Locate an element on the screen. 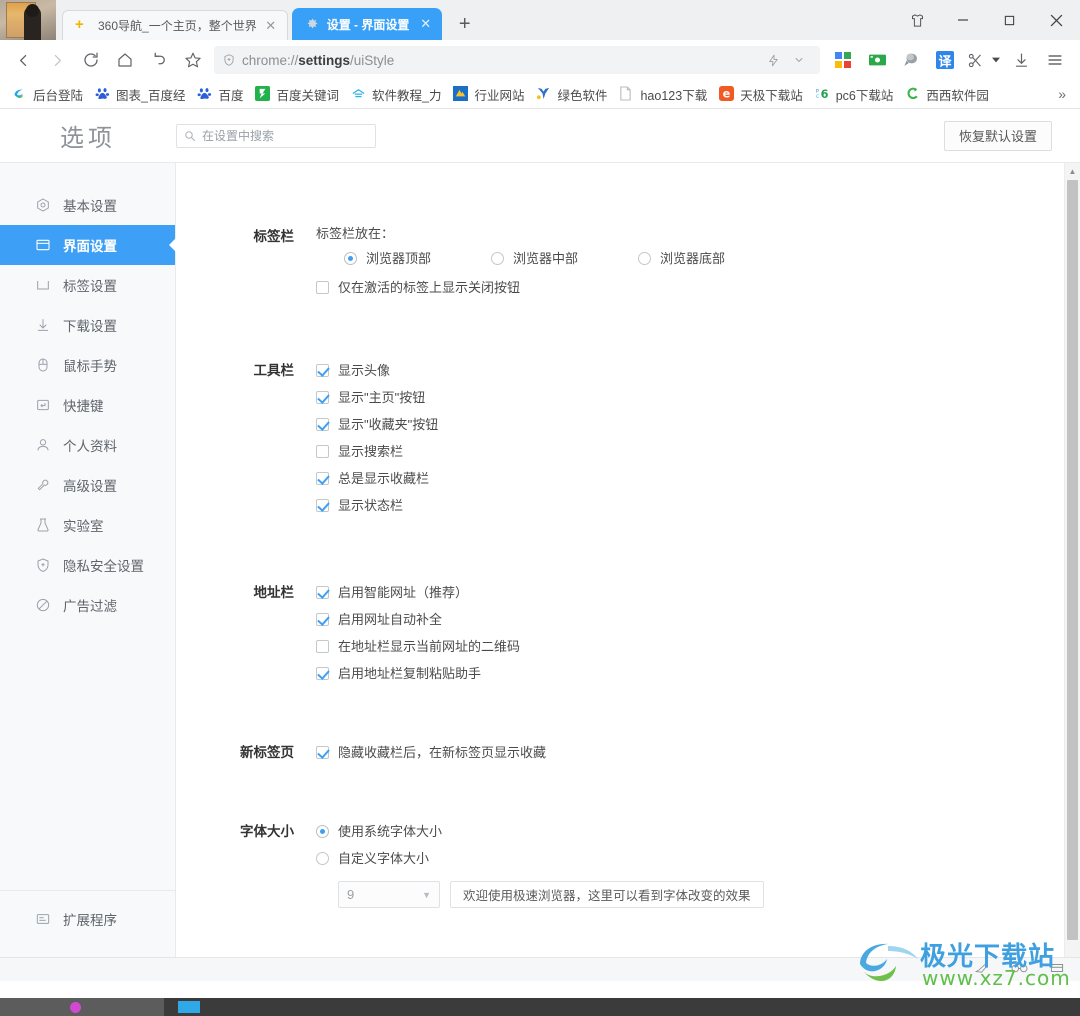  sidebar-item-shortcuts: 快捷键 is located at coordinates (87, 405).